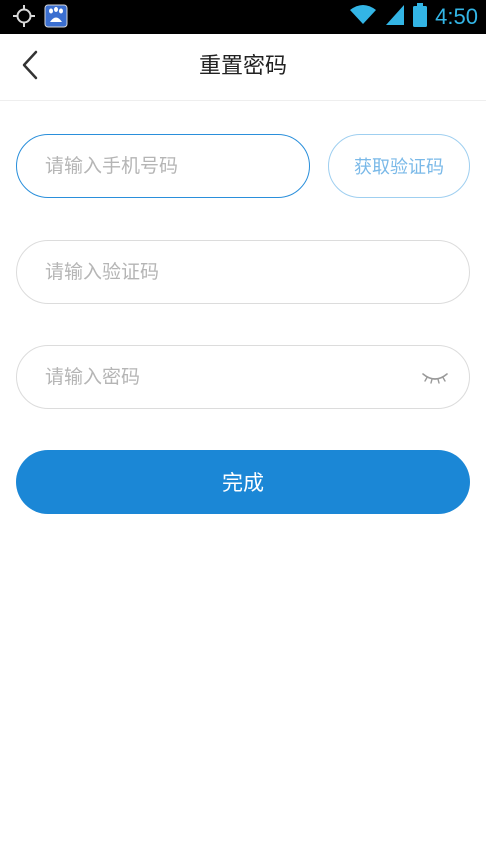 The height and width of the screenshot is (865, 486). I want to click on submit-button: 完成, so click(243, 482).